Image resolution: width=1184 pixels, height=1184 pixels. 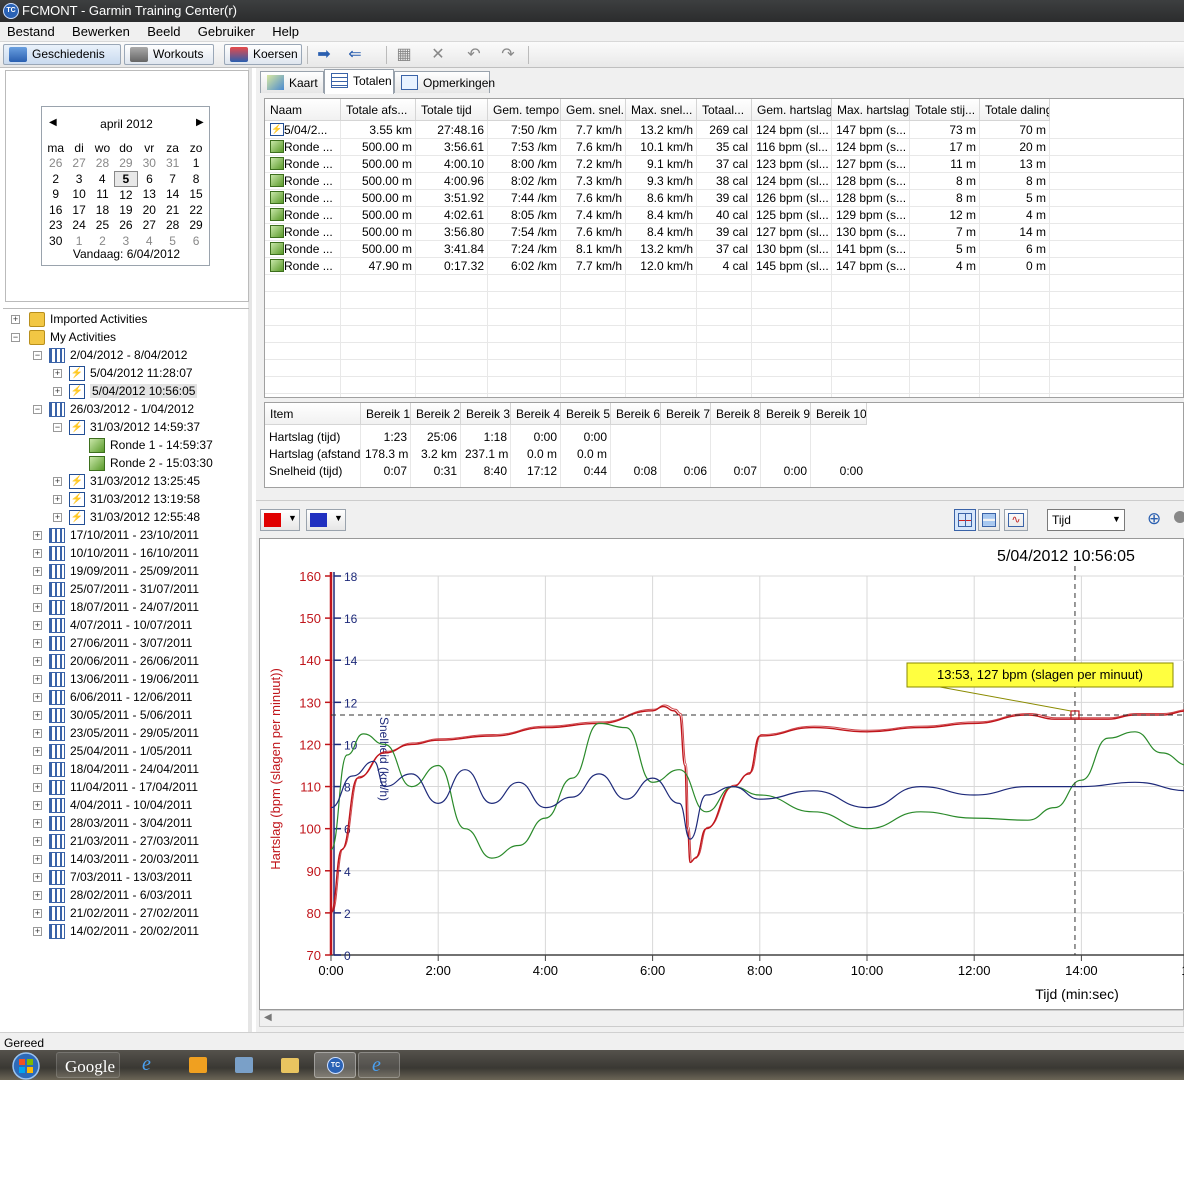 I want to click on calendar-day: 23, so click(x=55, y=226).